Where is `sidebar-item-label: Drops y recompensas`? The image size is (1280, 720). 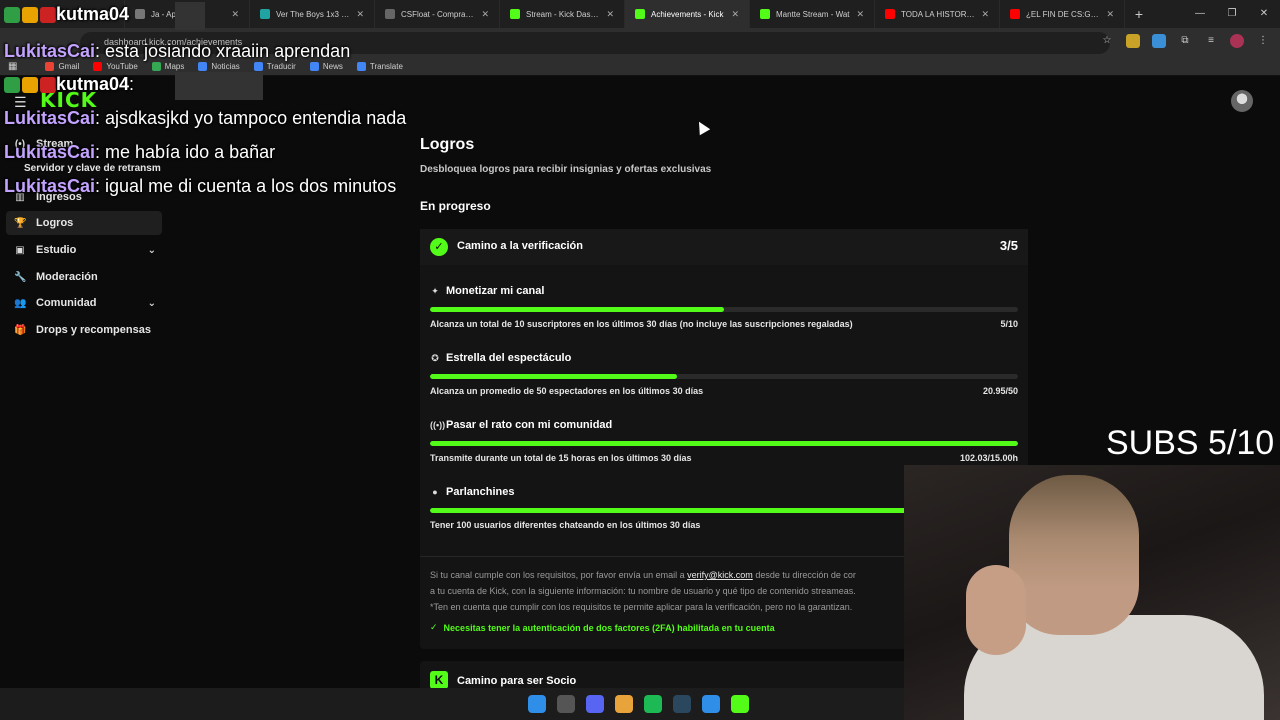 sidebar-item-label: Drops y recompensas is located at coordinates (93, 330).